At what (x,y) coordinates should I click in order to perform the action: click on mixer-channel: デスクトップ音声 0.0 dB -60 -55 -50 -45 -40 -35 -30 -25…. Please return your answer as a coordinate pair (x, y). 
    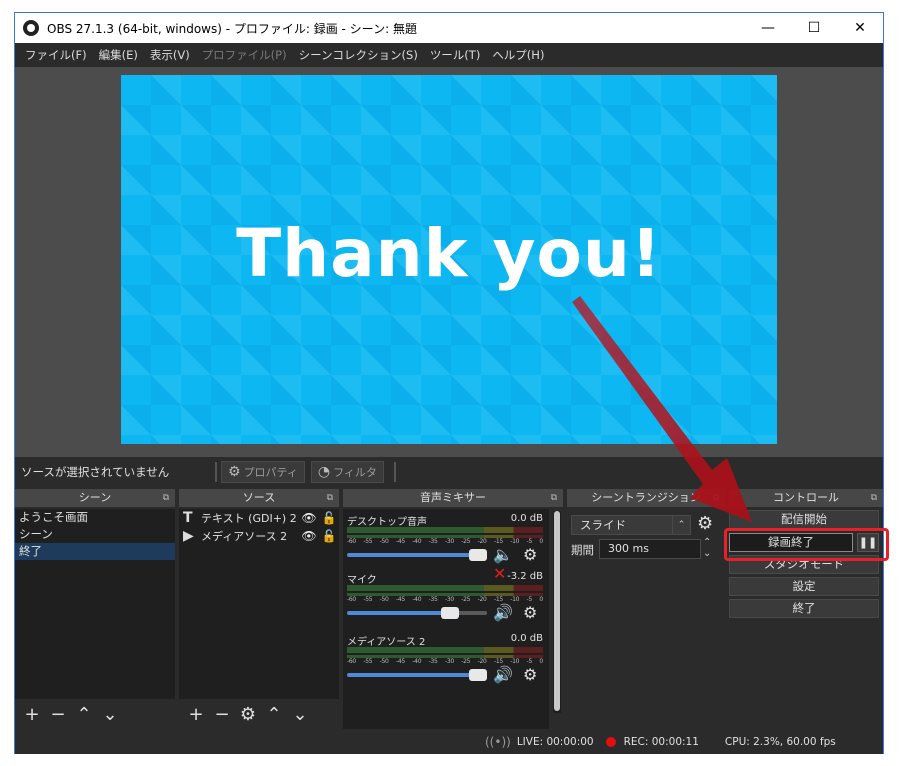
    Looking at the image, I should click on (445, 548).